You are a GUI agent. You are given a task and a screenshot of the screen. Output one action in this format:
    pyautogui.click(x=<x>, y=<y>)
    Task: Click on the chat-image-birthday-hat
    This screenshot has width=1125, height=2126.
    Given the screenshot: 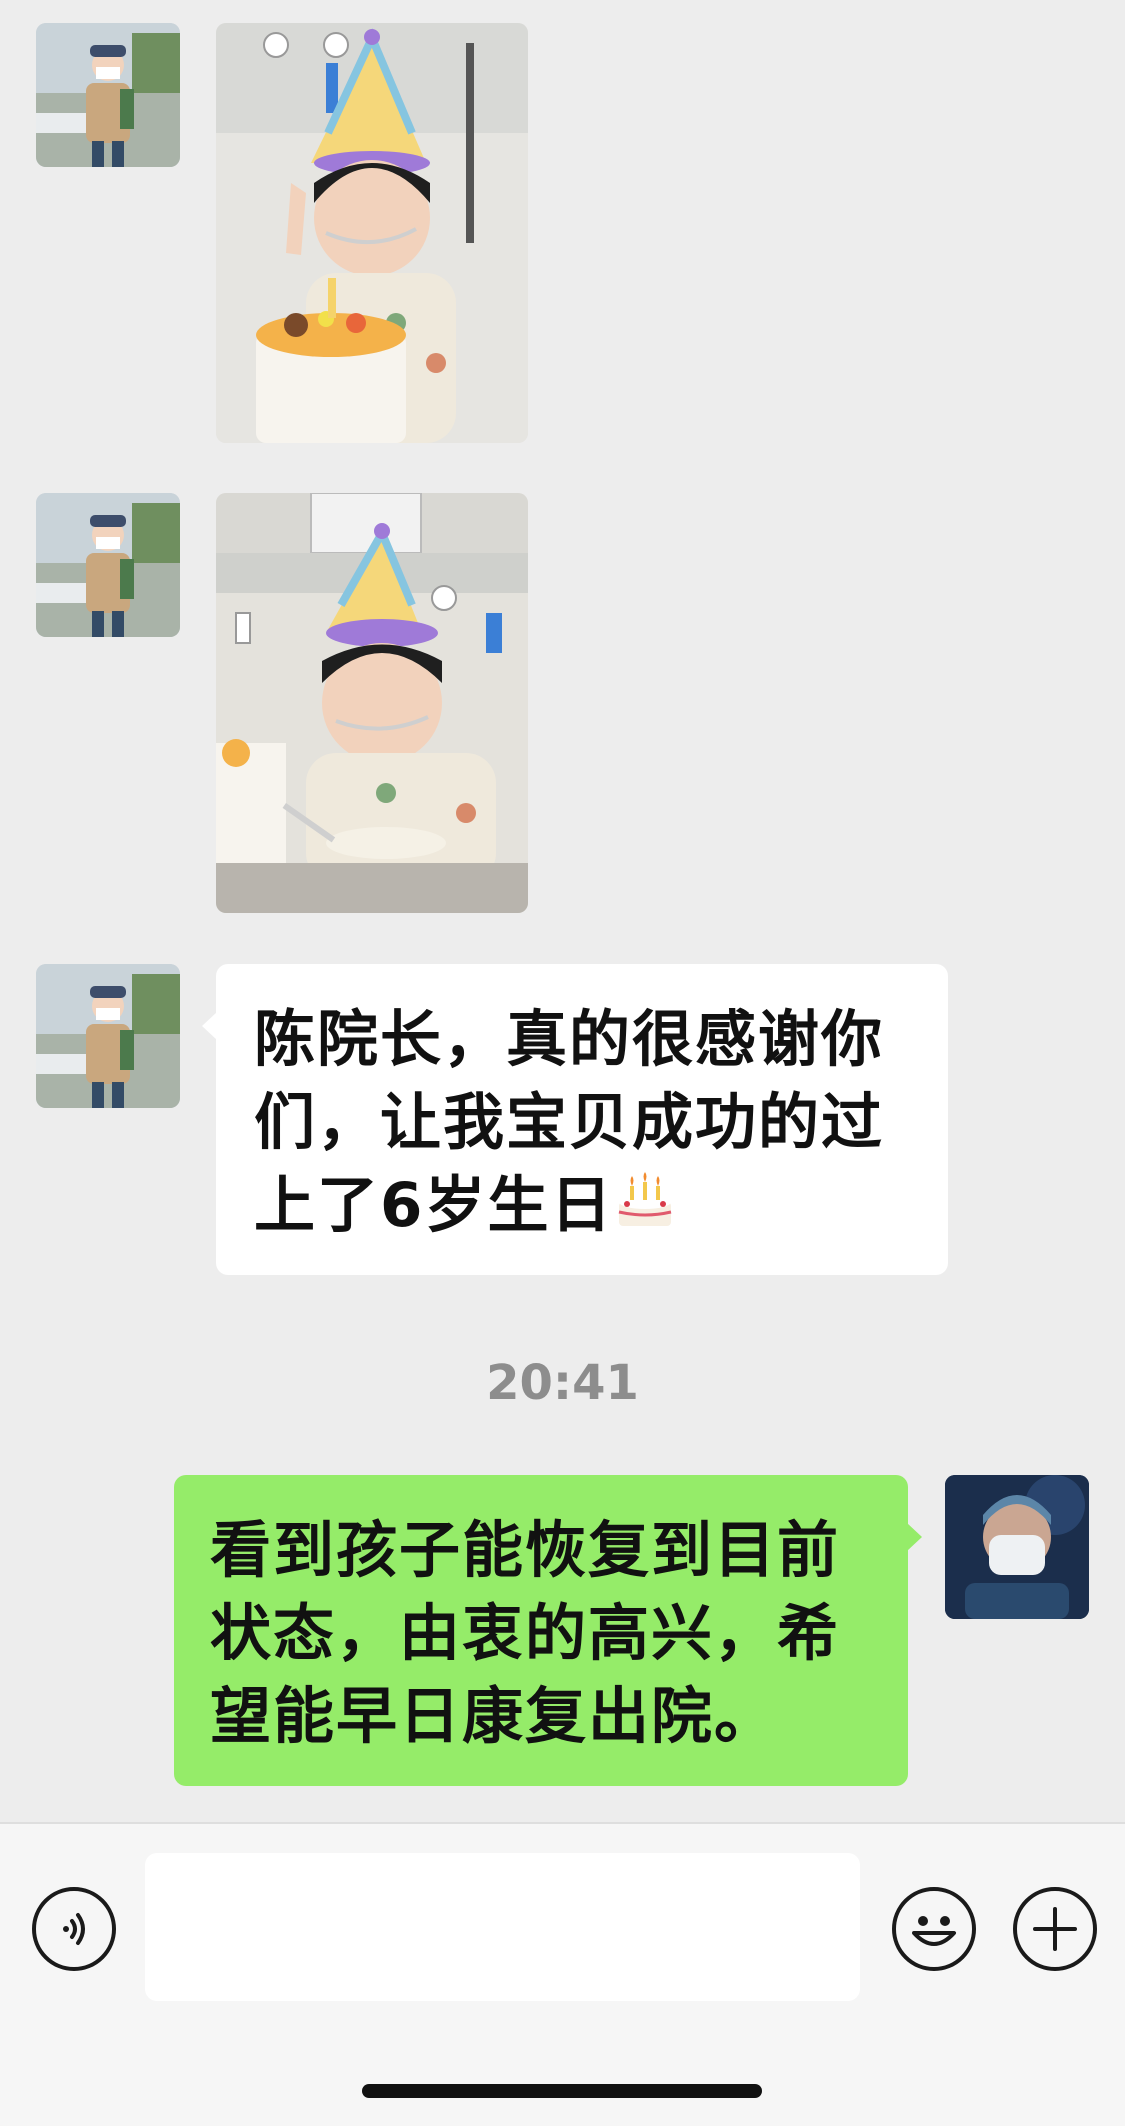 What is the action you would take?
    pyautogui.click(x=372, y=233)
    